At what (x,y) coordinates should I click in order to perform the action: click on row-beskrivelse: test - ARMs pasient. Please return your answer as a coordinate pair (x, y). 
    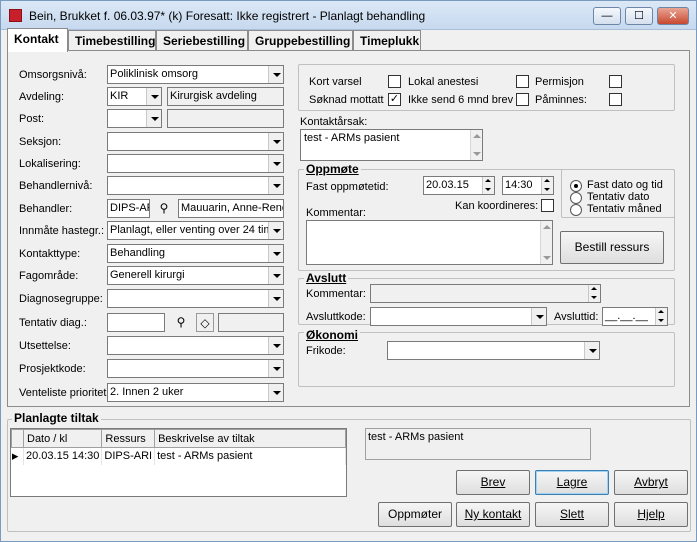
    Looking at the image, I should click on (250, 456).